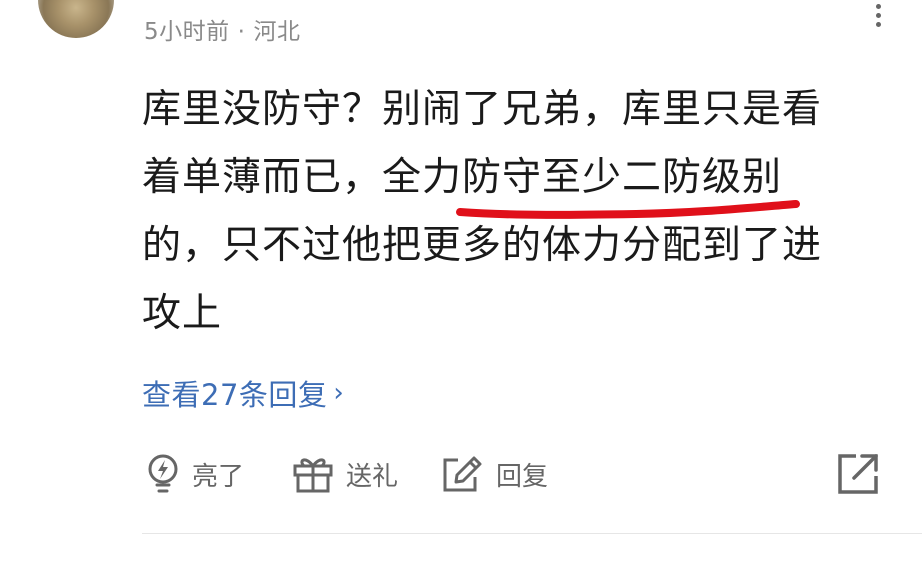  Describe the element at coordinates (462, 474) in the screenshot. I see `edit-icon` at that location.